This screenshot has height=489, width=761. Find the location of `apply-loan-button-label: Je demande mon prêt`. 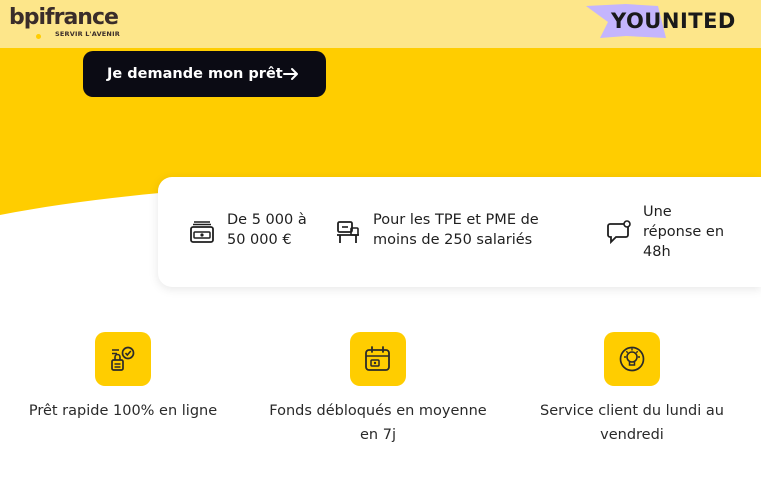

apply-loan-button-label: Je demande mon prêt is located at coordinates (195, 74).